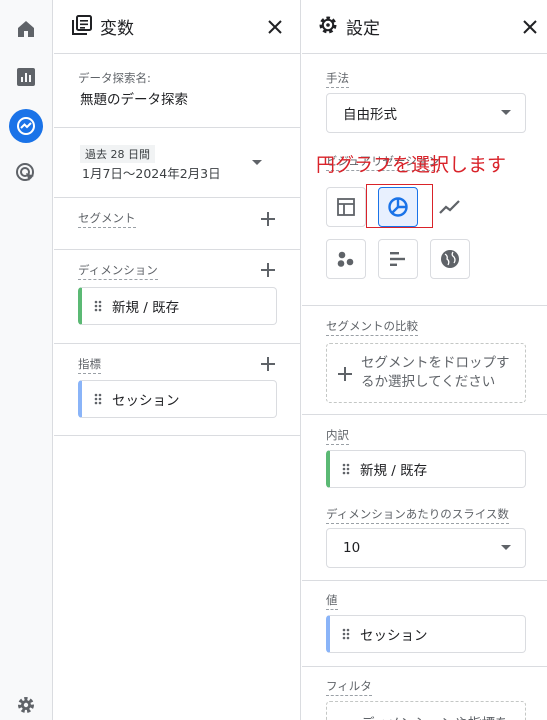  I want to click on date-dropdown-caret-icon, so click(257, 162).